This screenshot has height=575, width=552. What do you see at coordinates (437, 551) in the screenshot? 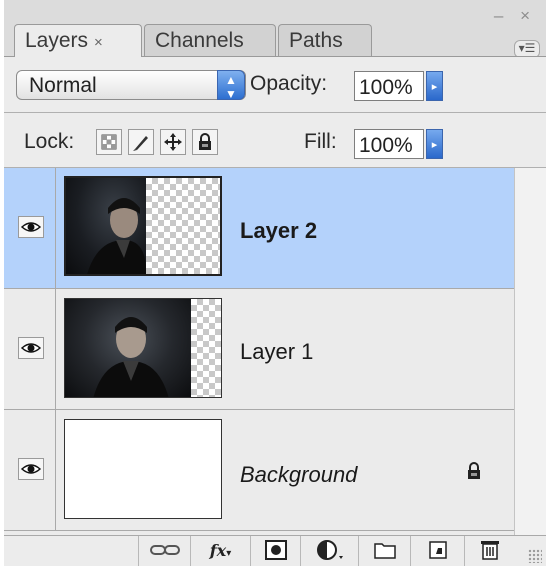
I see `new-layer-icon` at bounding box center [437, 551].